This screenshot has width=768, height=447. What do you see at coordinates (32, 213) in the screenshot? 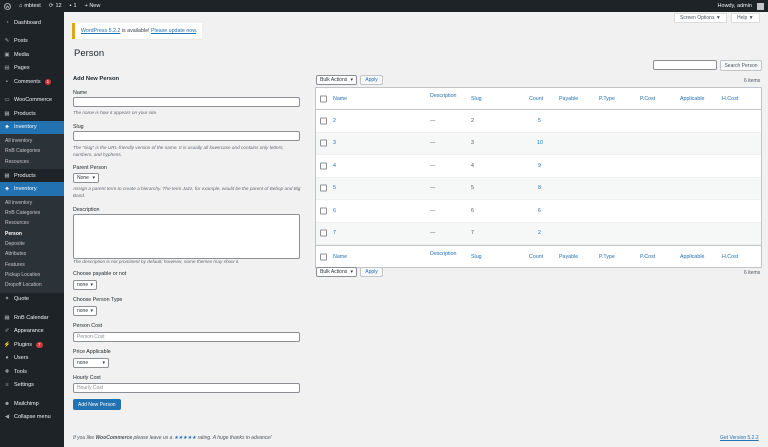
I see `submenu-rnb-categories-2: RnB Categories` at bounding box center [32, 213].